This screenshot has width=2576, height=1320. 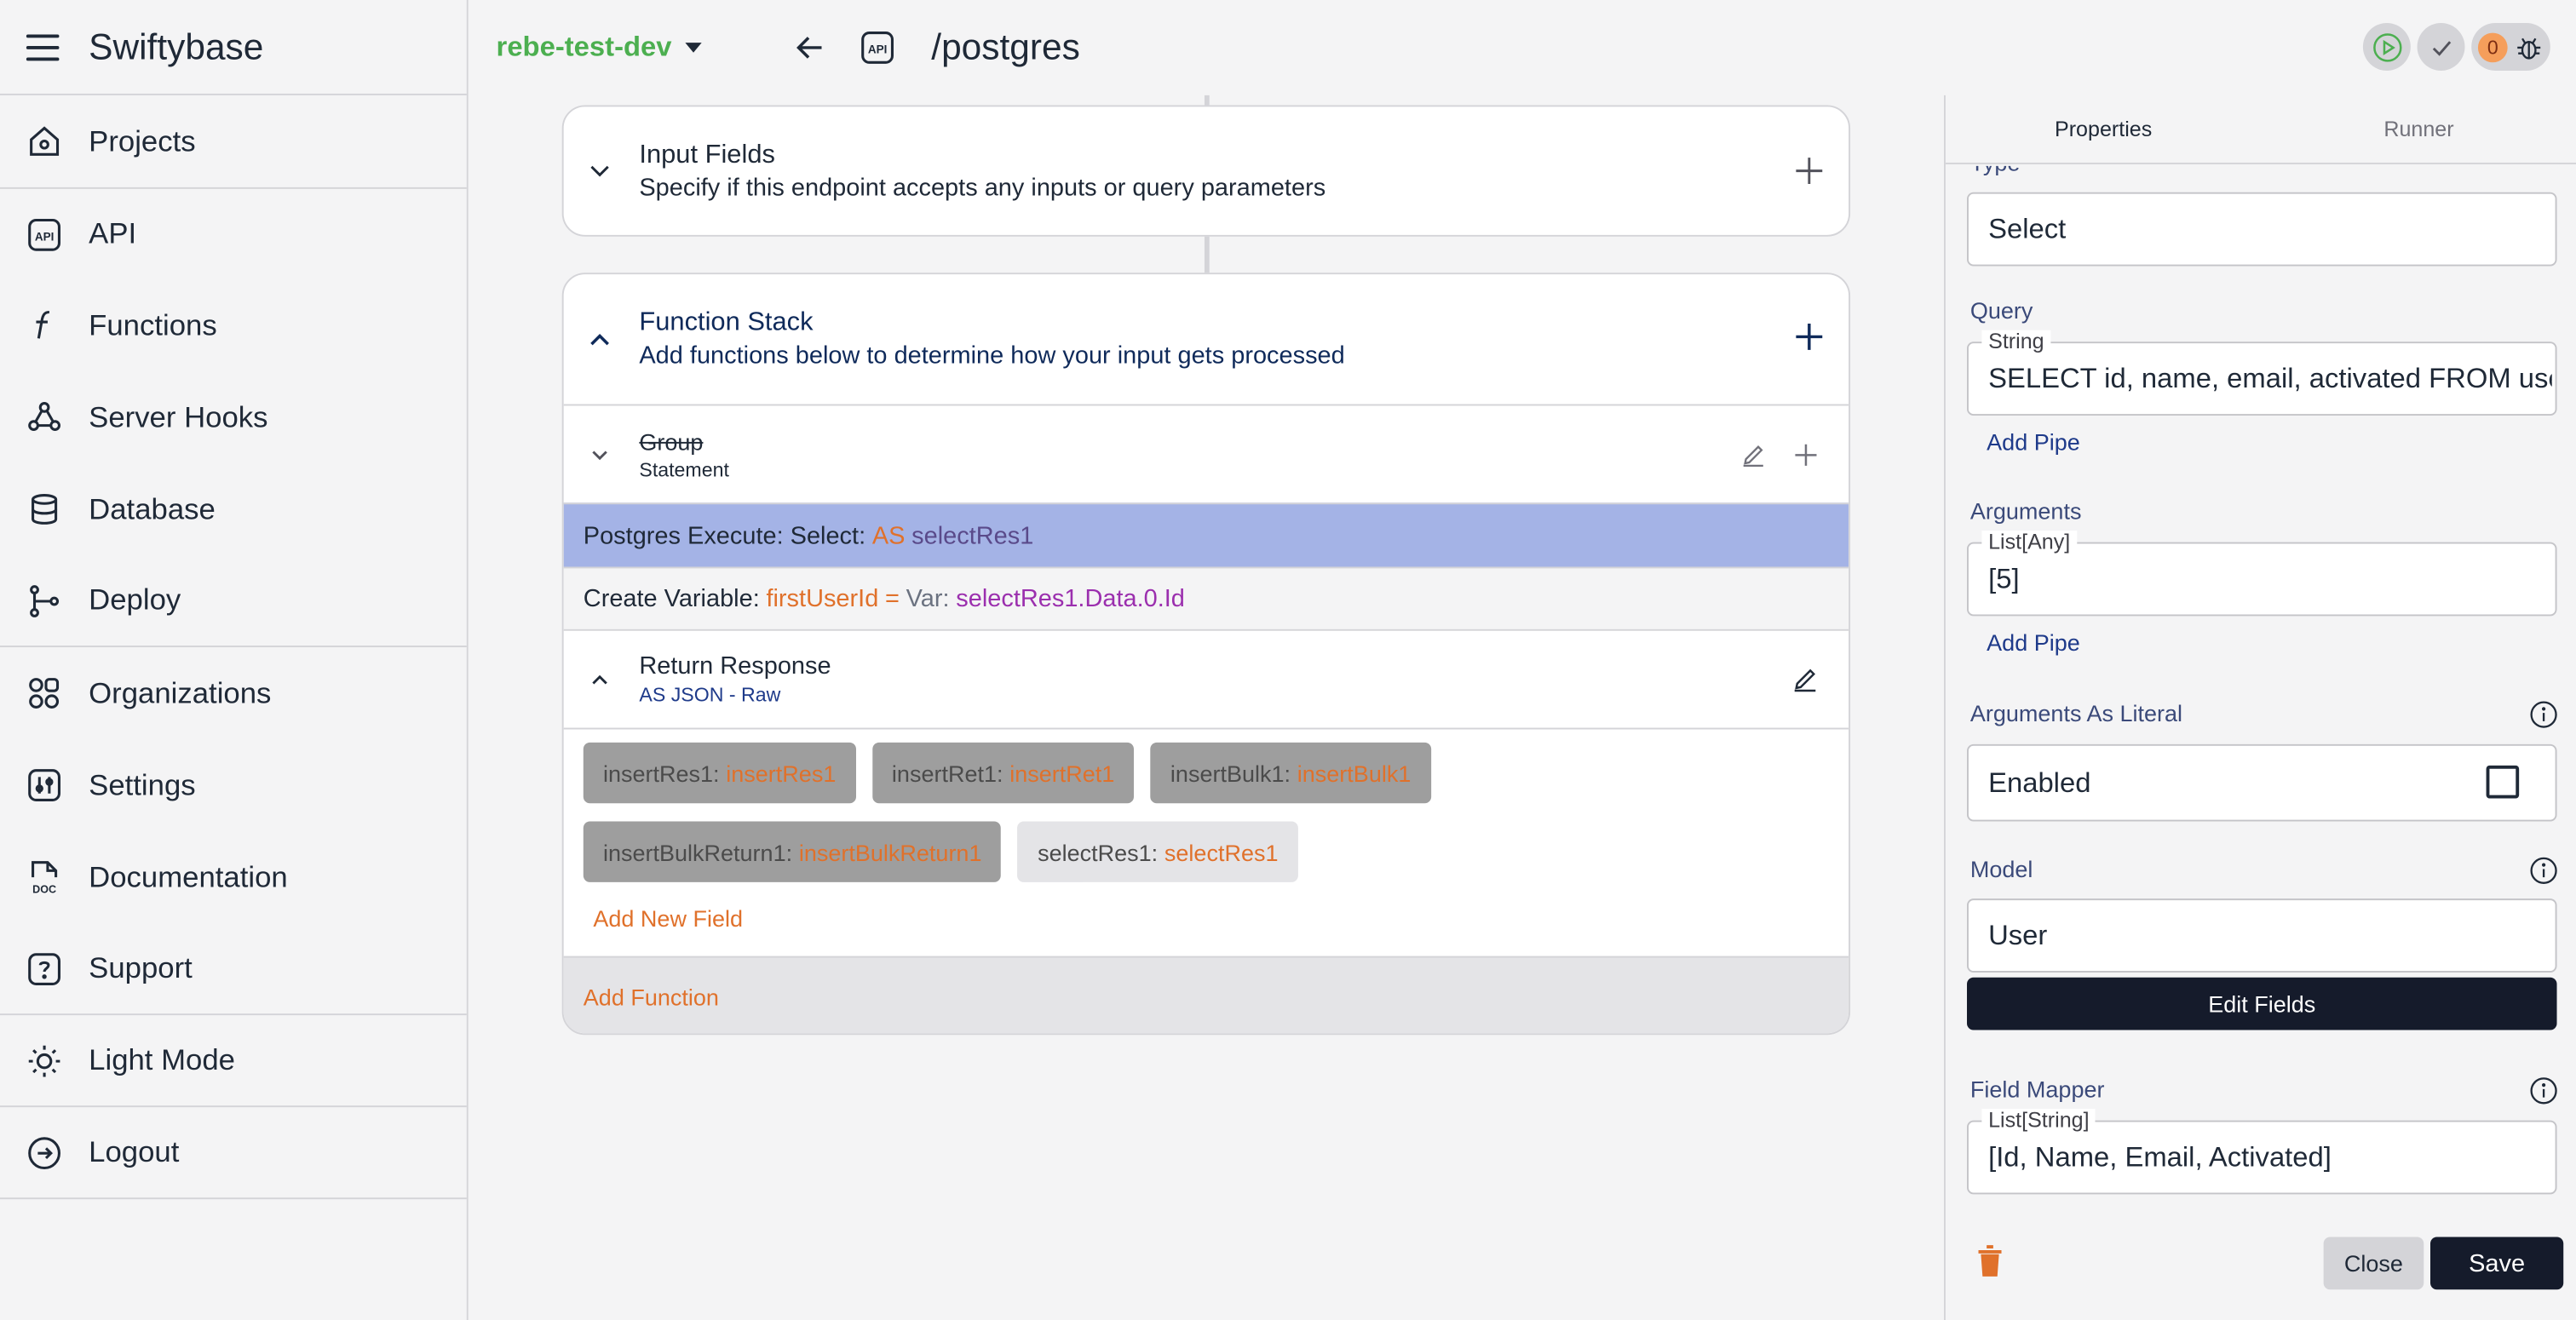 What do you see at coordinates (44, 889) in the screenshot?
I see `svg-text: DOC` at bounding box center [44, 889].